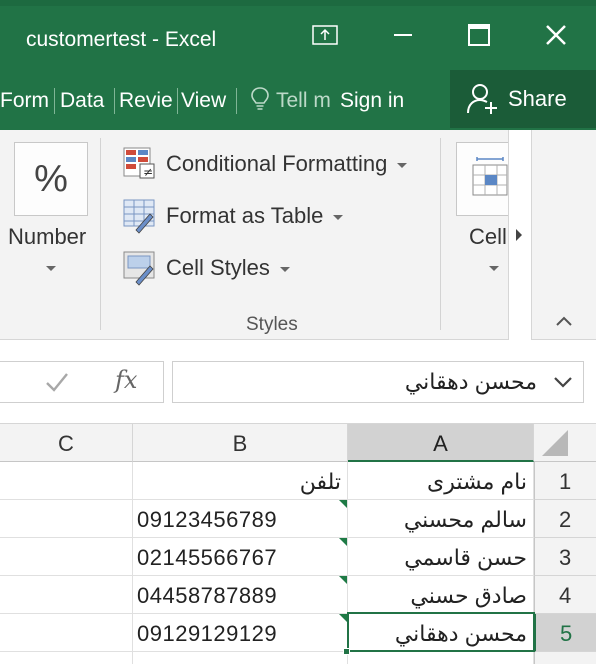 Image resolution: width=596 pixels, height=664 pixels. I want to click on tab-review: Revie, so click(147, 101).